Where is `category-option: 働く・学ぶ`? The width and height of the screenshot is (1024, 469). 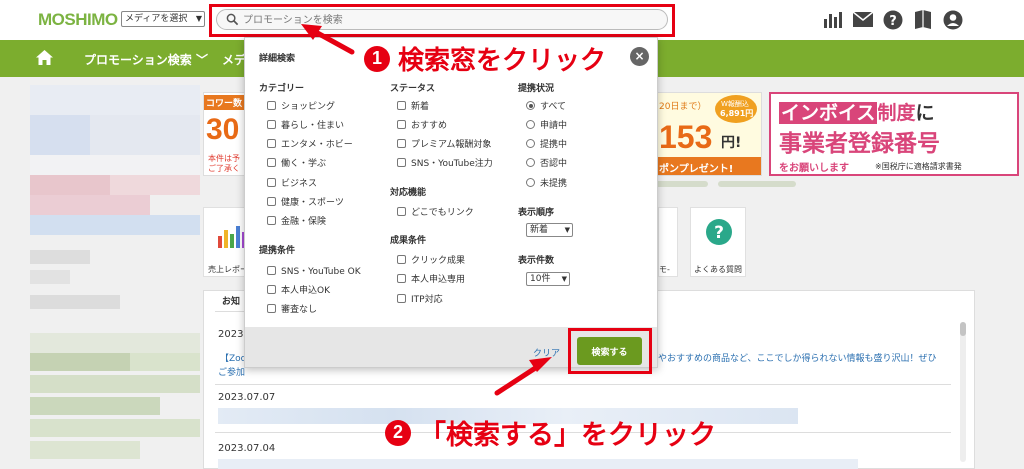 category-option: 働く・学ぶ is located at coordinates (296, 162).